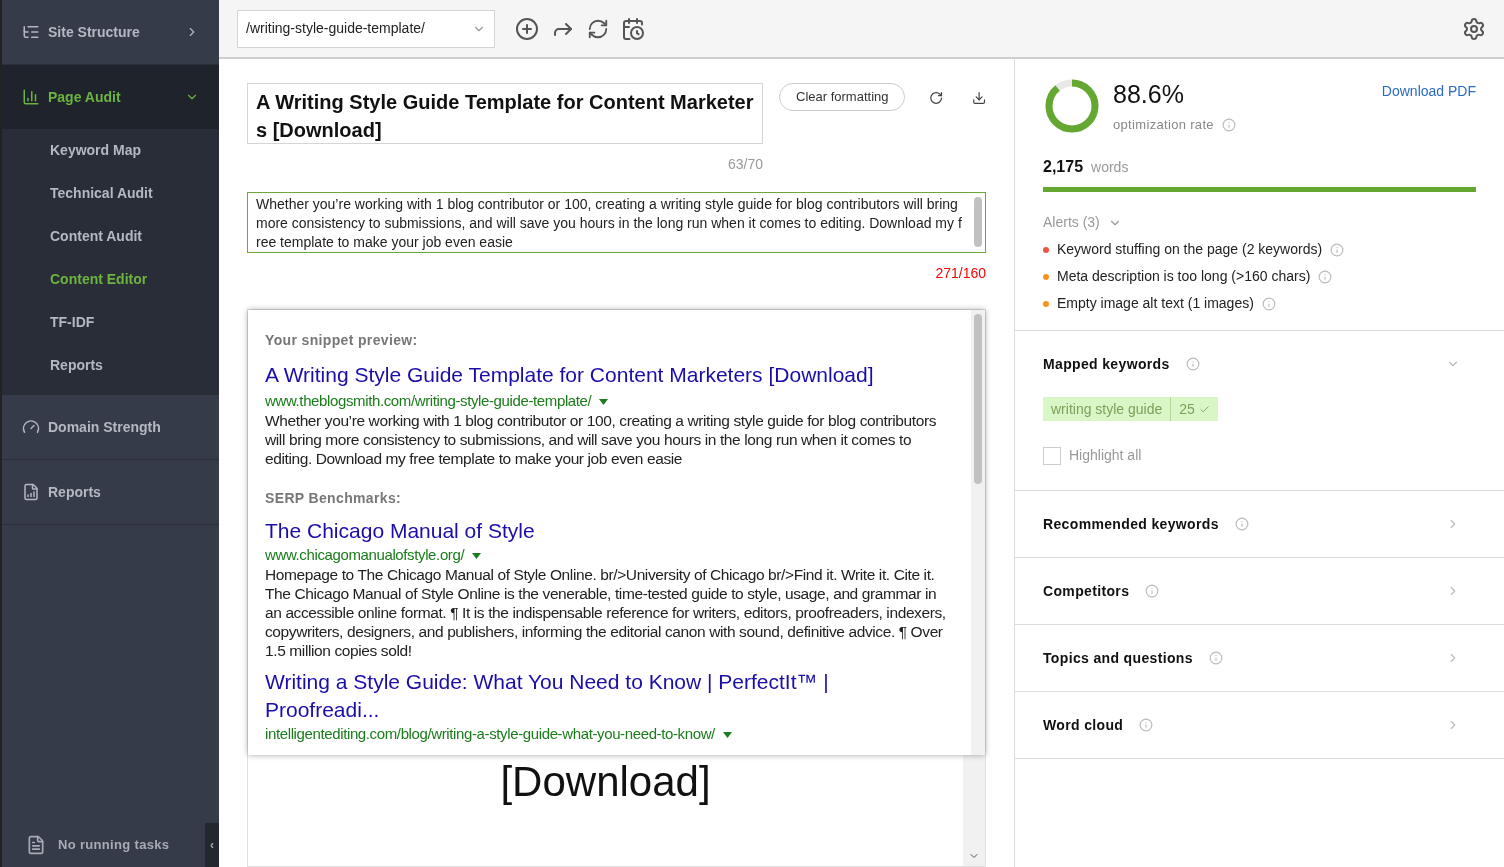  Describe the element at coordinates (960, 273) in the screenshot. I see `description-counter: 271/160` at that location.